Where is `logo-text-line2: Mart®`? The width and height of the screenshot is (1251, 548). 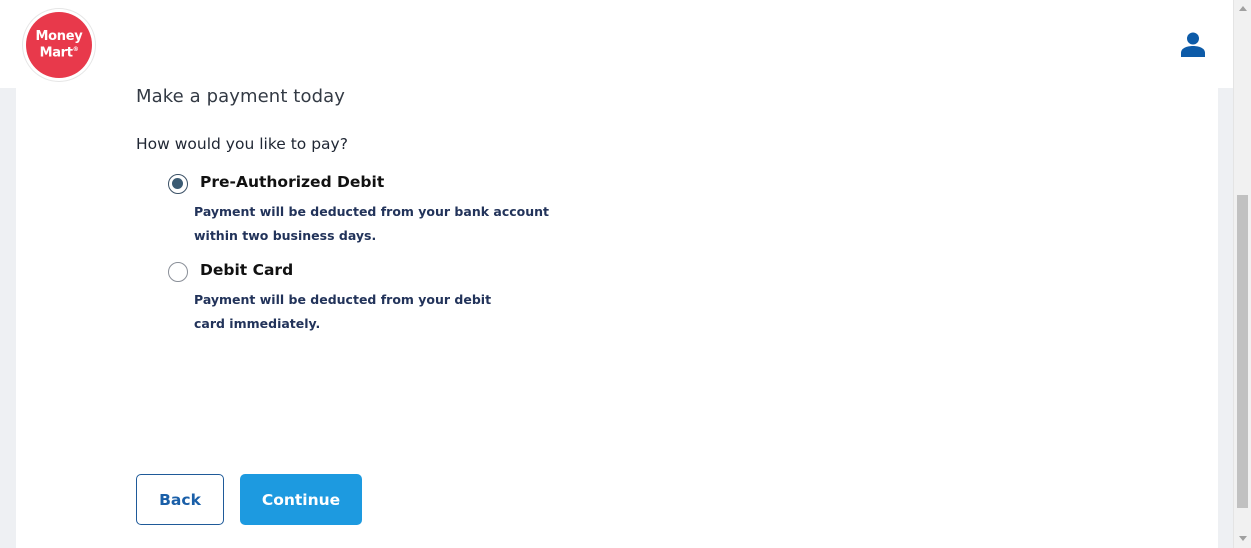 logo-text-line2: Mart® is located at coordinates (59, 53).